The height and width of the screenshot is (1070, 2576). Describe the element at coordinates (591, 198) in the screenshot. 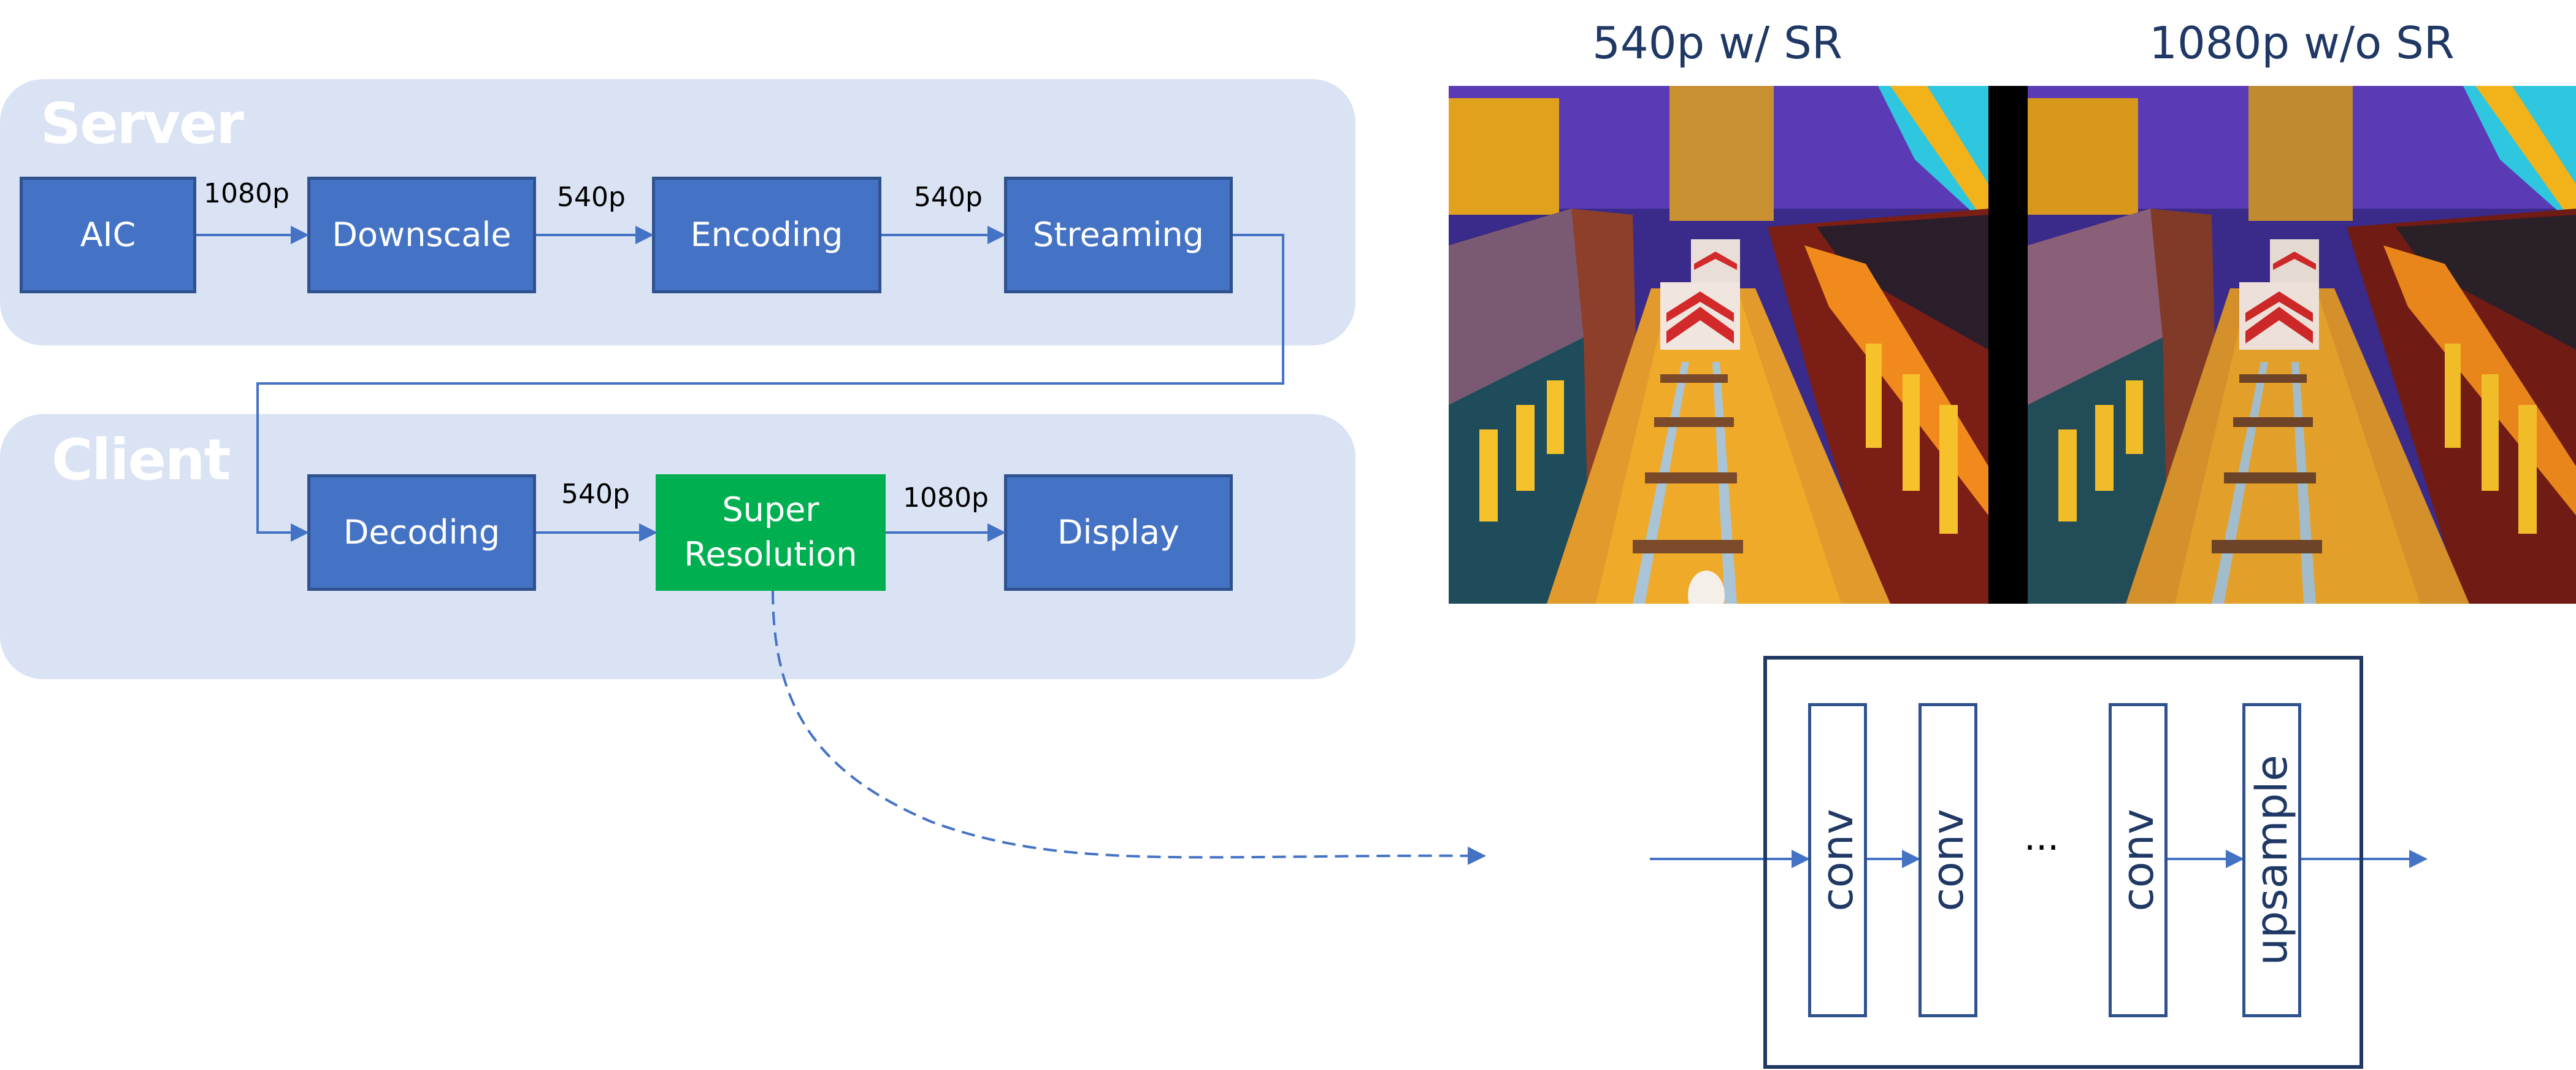

I see `edge-label-downscale-encoding: 540p` at that location.